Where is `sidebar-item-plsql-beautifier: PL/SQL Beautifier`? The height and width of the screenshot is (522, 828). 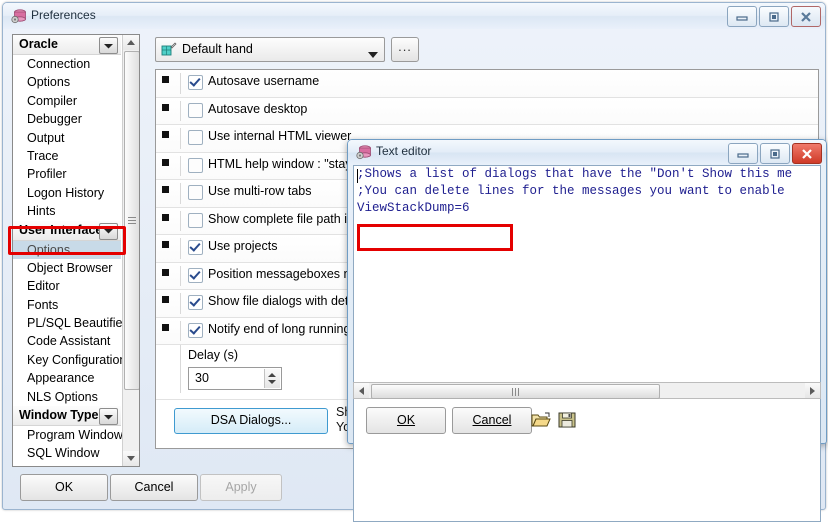
sidebar-item-plsql-beautifier: PL/SQL Beautifier is located at coordinates (70, 323).